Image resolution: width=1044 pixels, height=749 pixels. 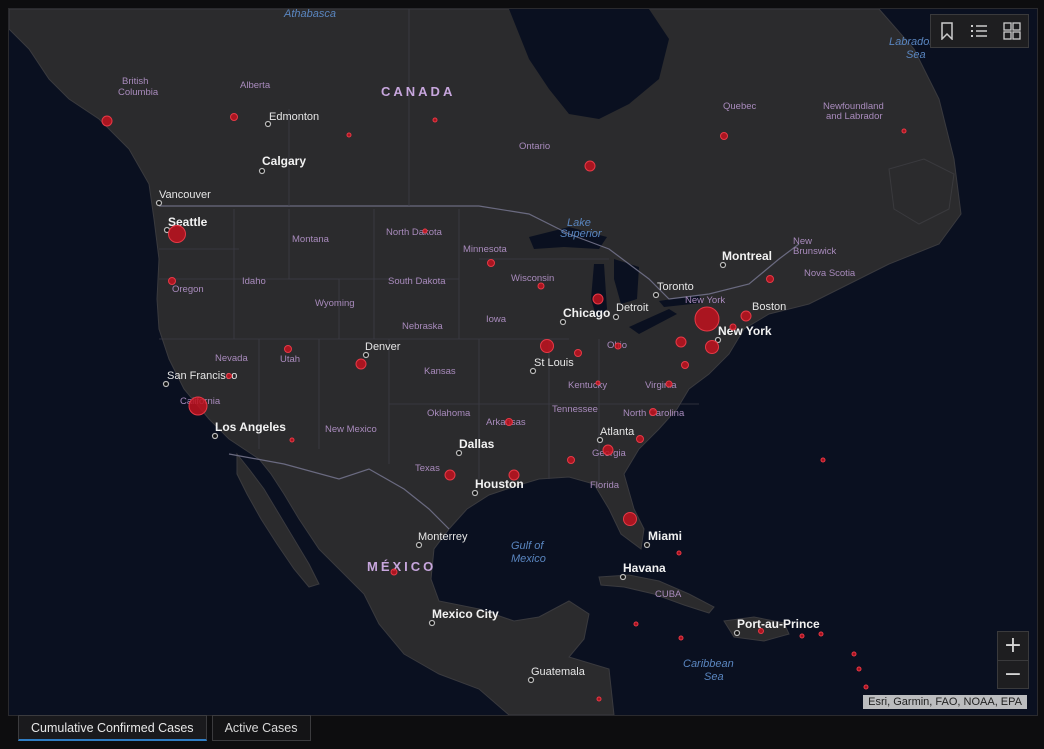 What do you see at coordinates (449, 413) in the screenshot?
I see `label-oklahoma: Oklahoma` at bounding box center [449, 413].